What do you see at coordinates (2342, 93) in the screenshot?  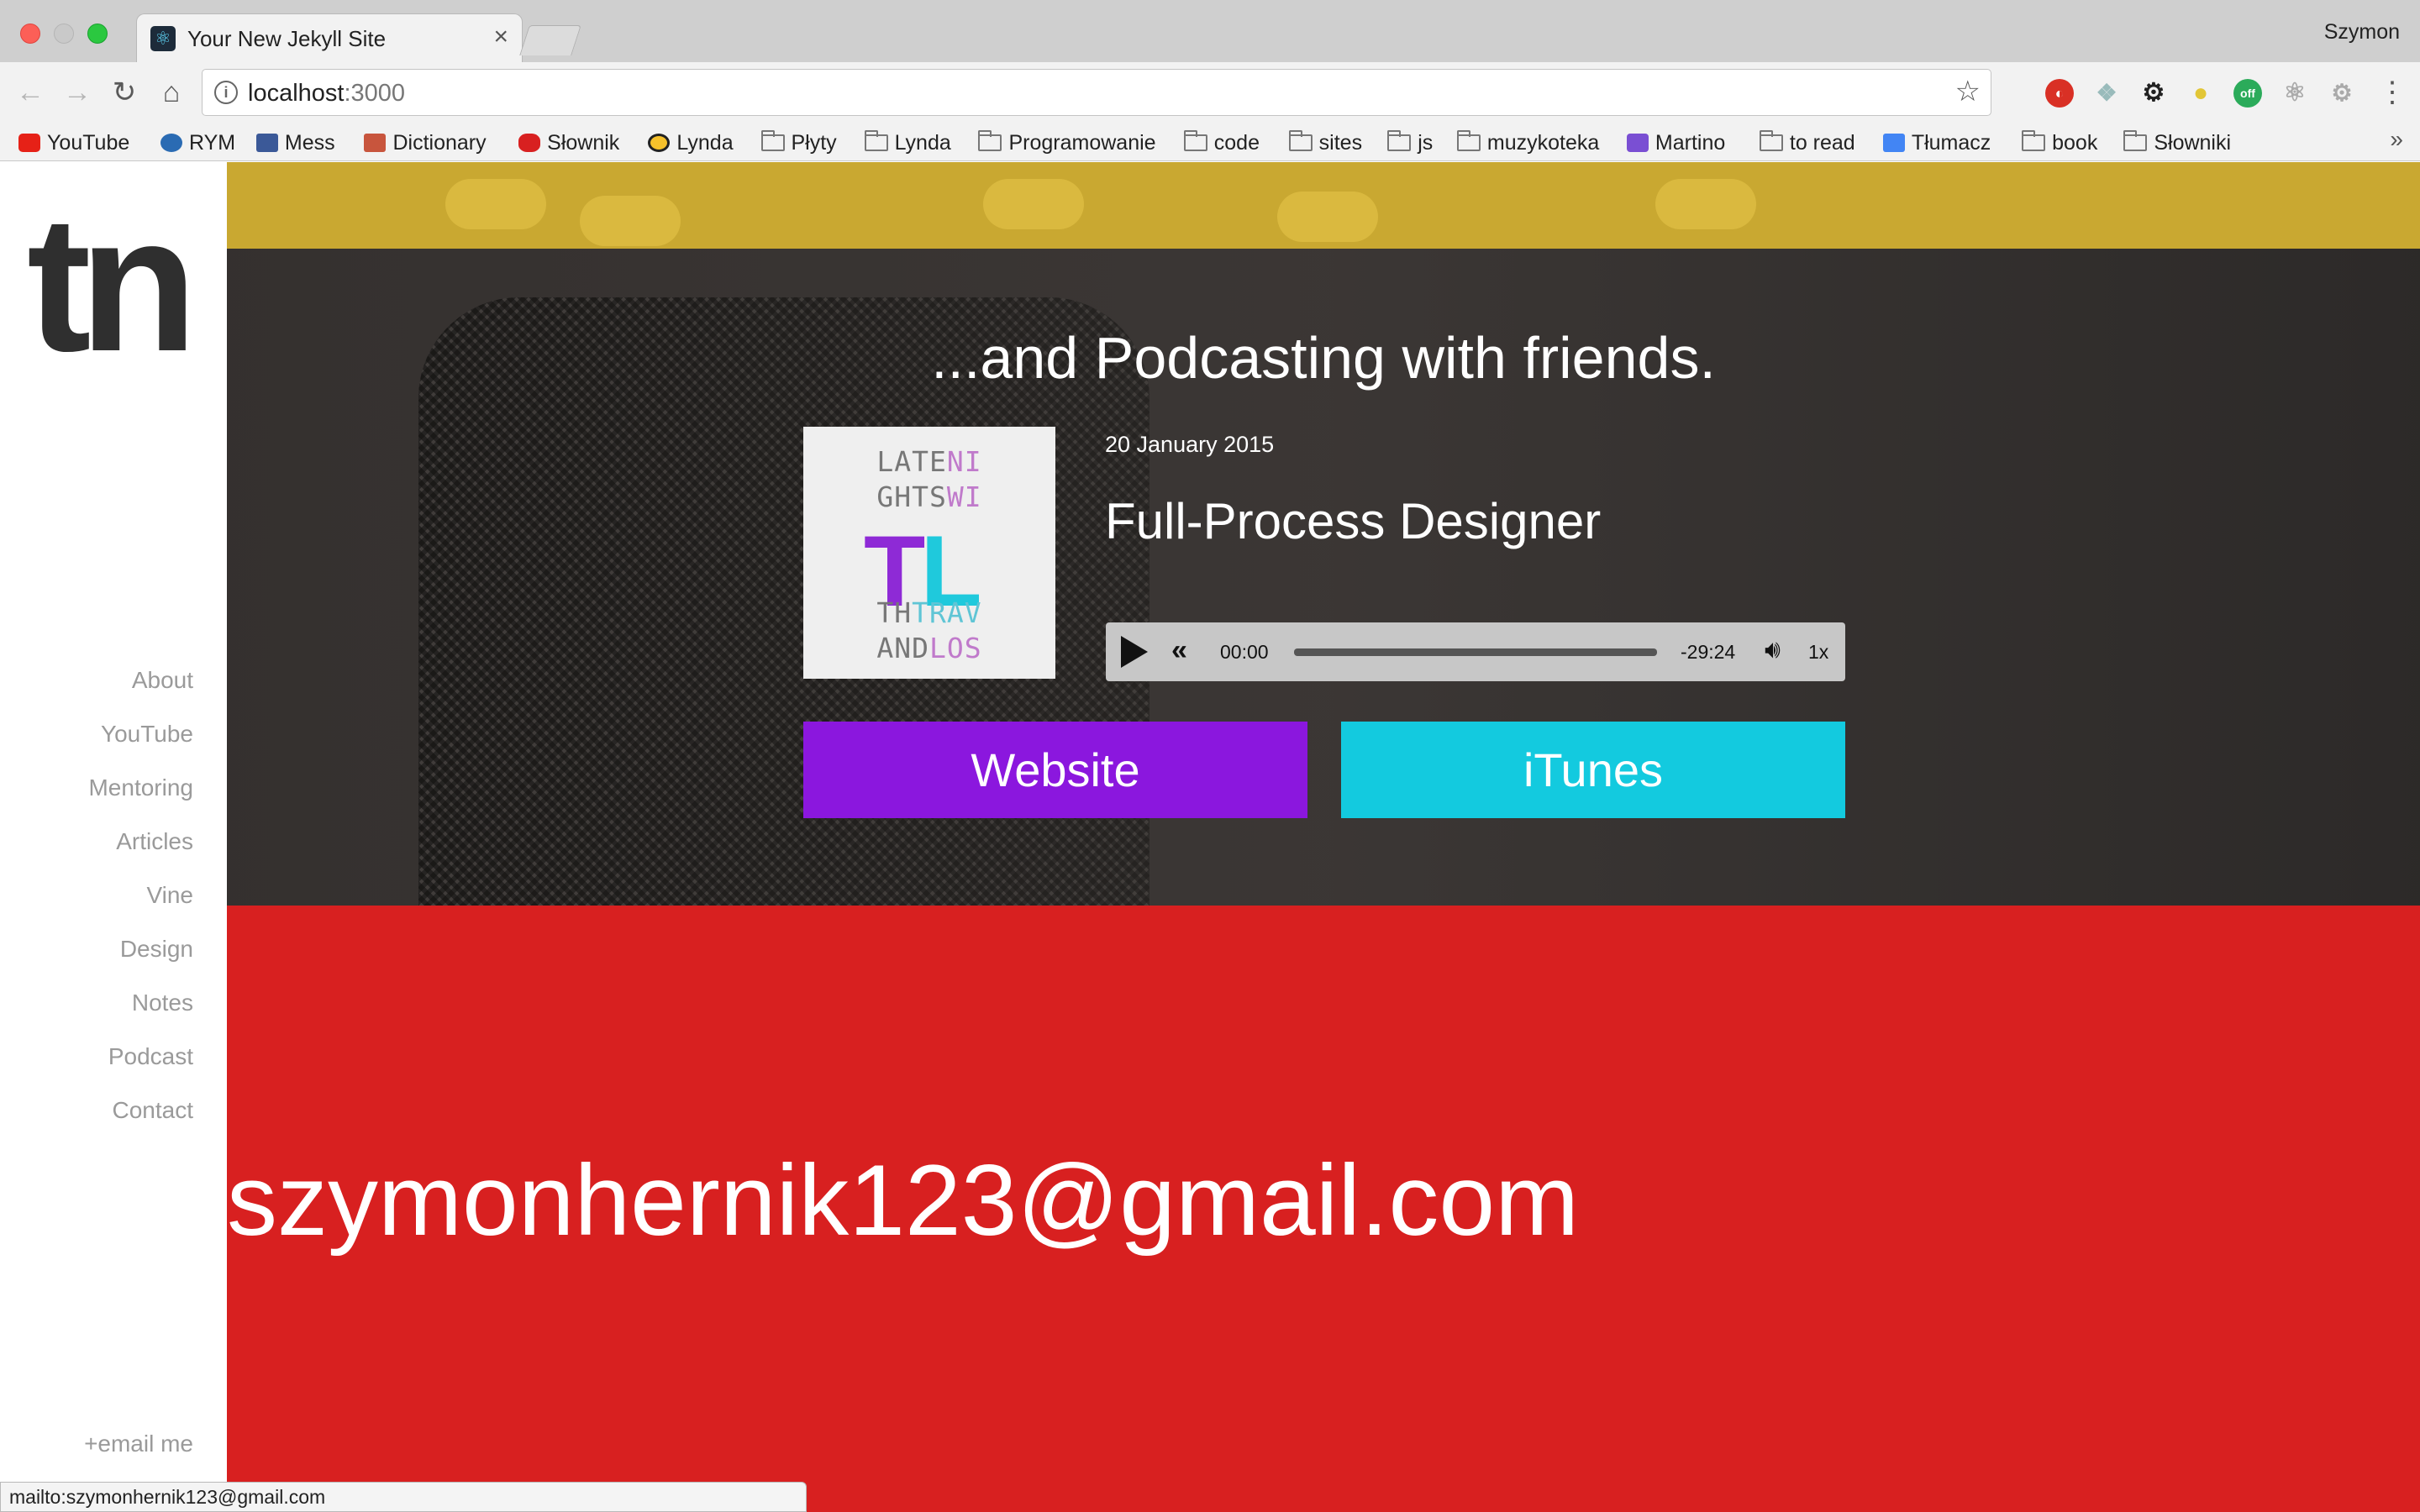 I see `extension-grey-icon: ⚙` at bounding box center [2342, 93].